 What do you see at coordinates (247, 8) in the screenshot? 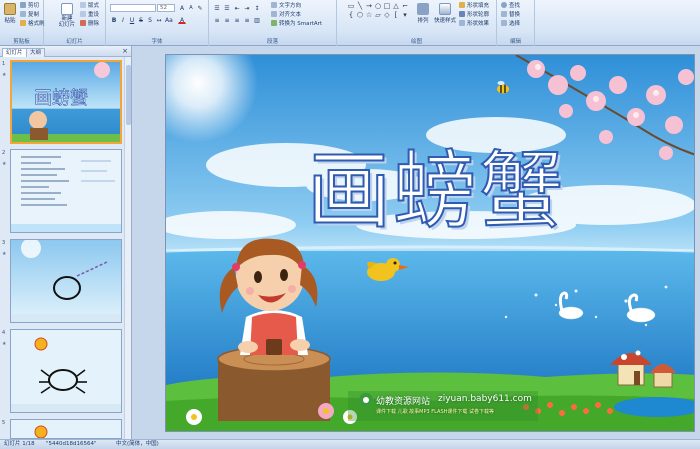
I see `increase-indent-icon: ⇥` at bounding box center [247, 8].